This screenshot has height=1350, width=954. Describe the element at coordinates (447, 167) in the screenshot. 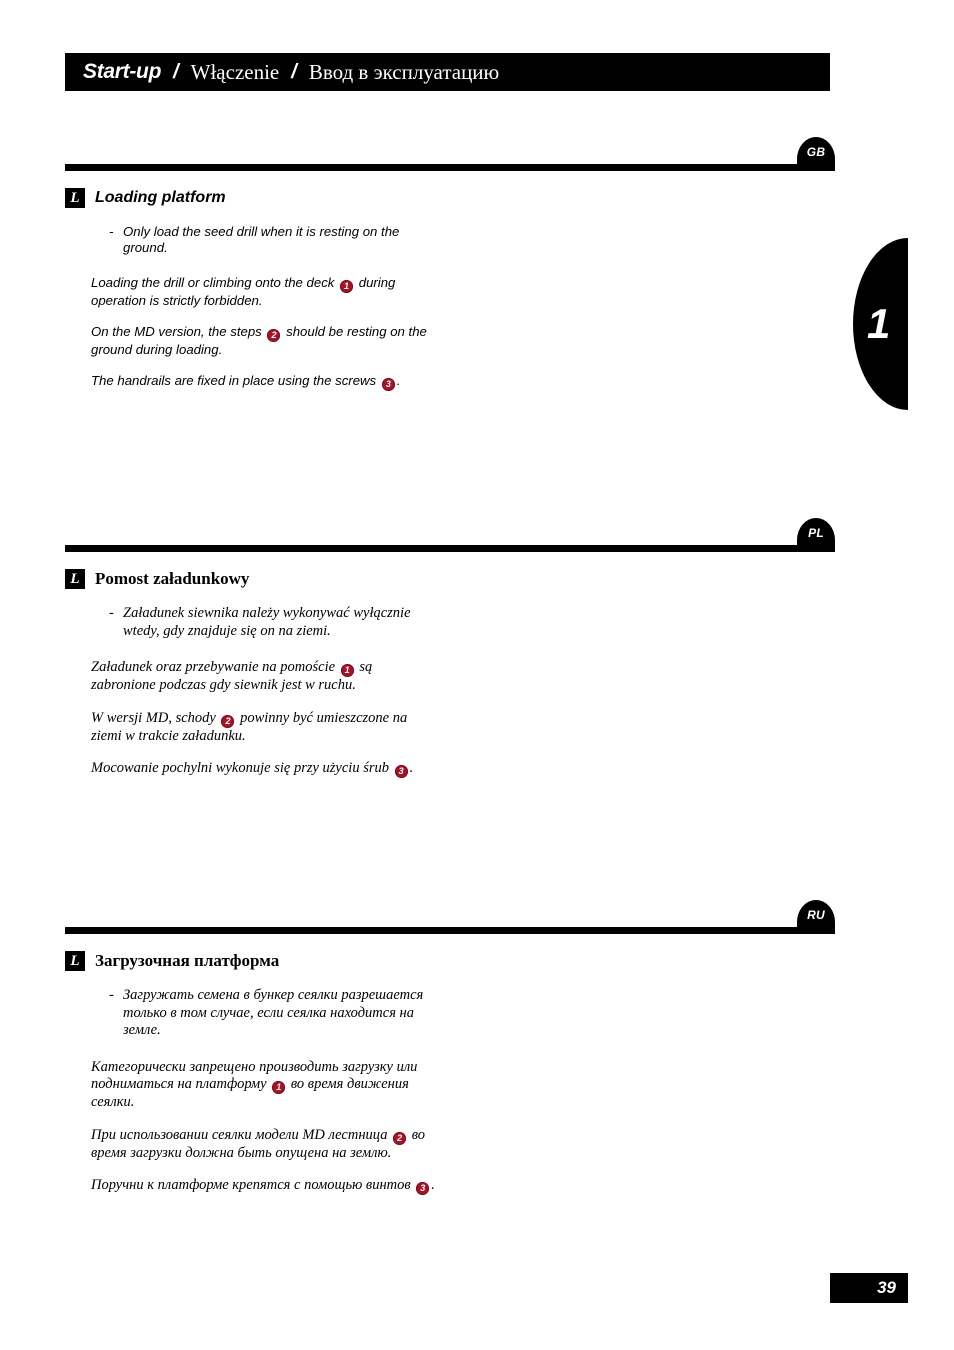

I see `section-divider-gb` at that location.